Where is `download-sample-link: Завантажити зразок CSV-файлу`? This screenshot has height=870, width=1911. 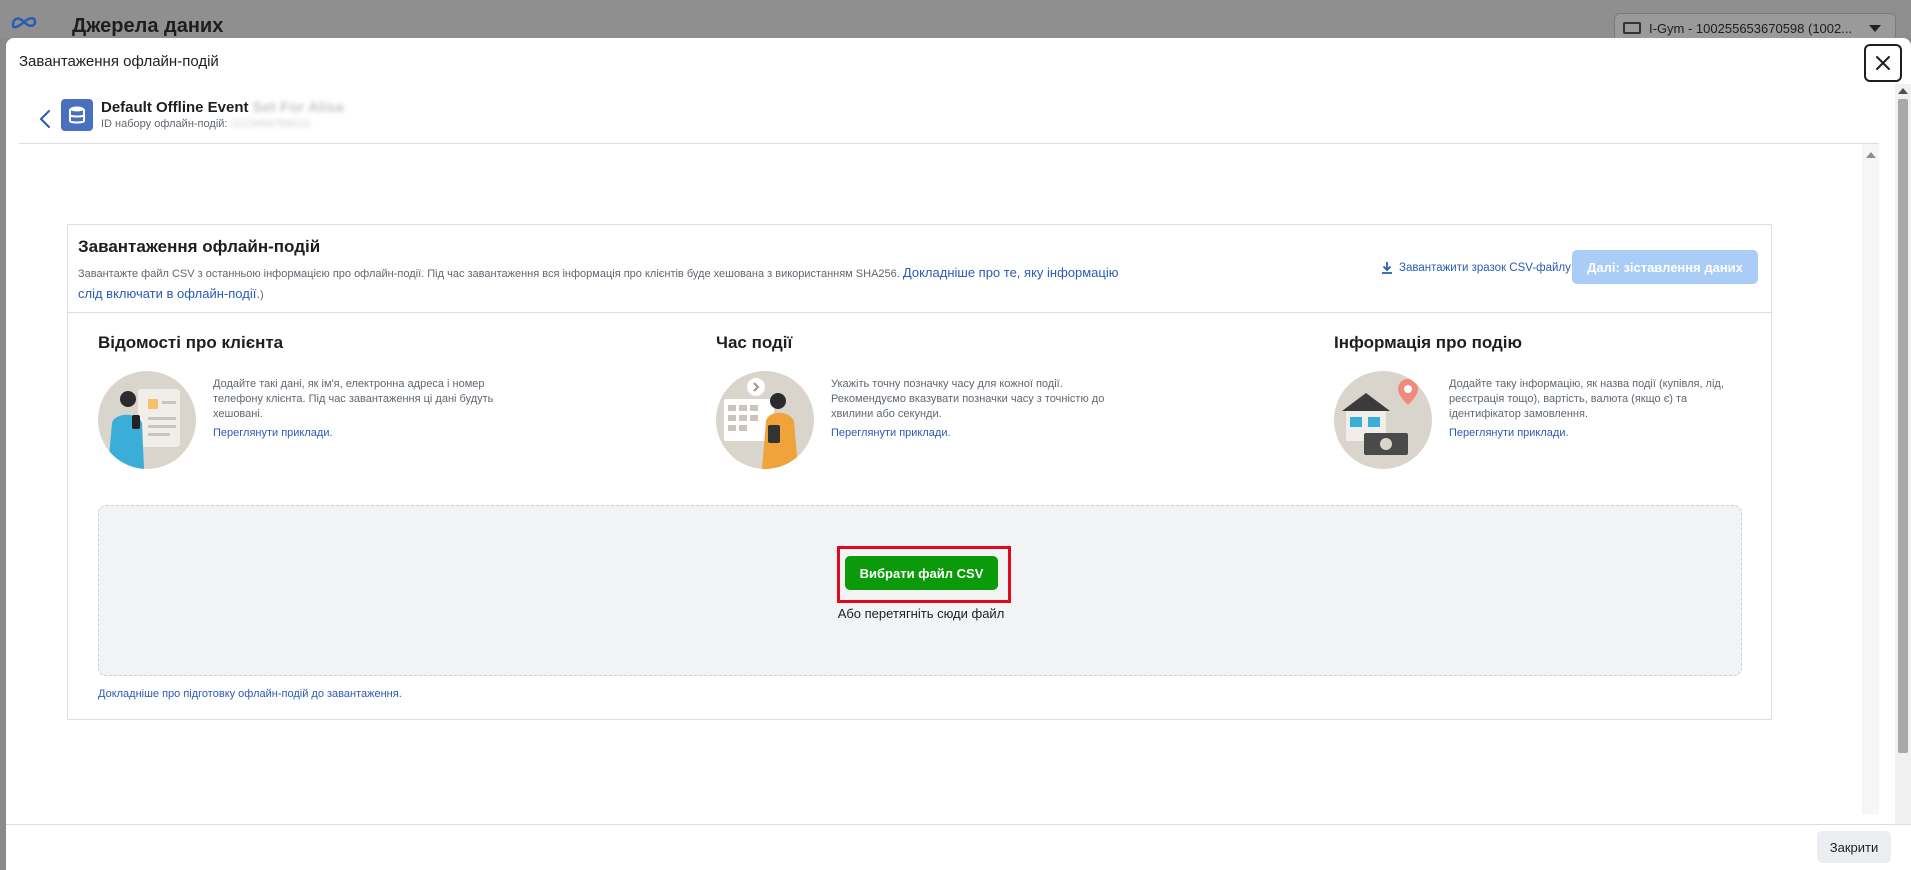 download-sample-link: Завантажити зразок CSV-файлу is located at coordinates (1476, 267).